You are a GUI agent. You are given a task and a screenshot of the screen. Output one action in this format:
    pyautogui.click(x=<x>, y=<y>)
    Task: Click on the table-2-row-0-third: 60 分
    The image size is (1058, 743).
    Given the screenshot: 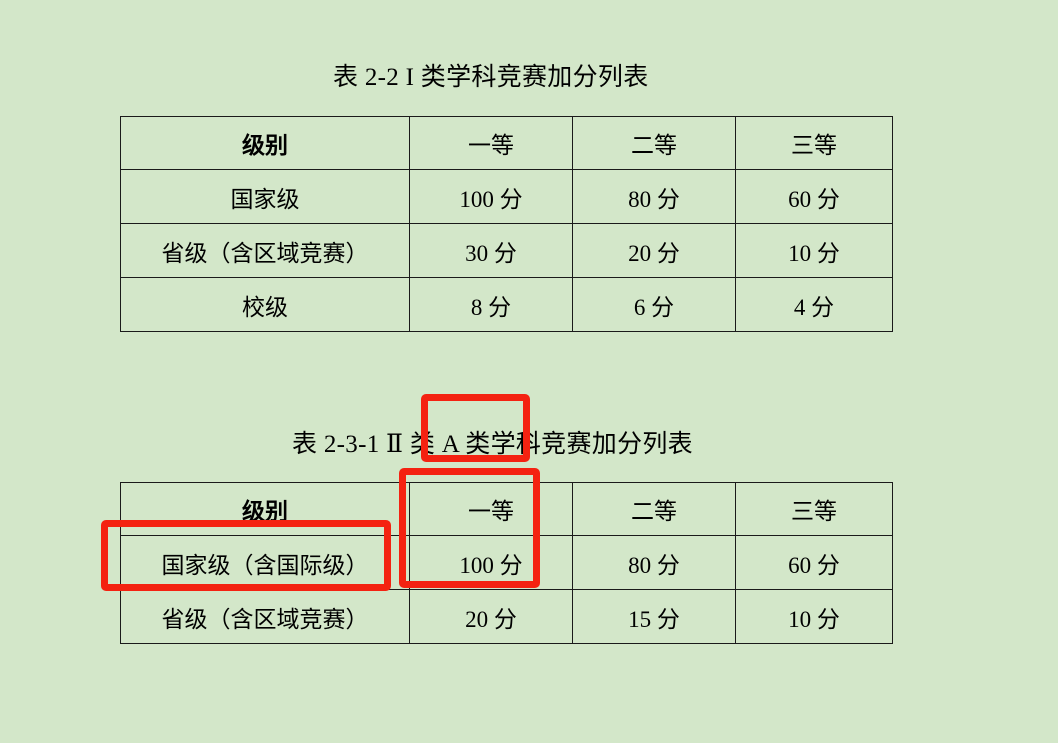 What is the action you would take?
    pyautogui.click(x=814, y=562)
    